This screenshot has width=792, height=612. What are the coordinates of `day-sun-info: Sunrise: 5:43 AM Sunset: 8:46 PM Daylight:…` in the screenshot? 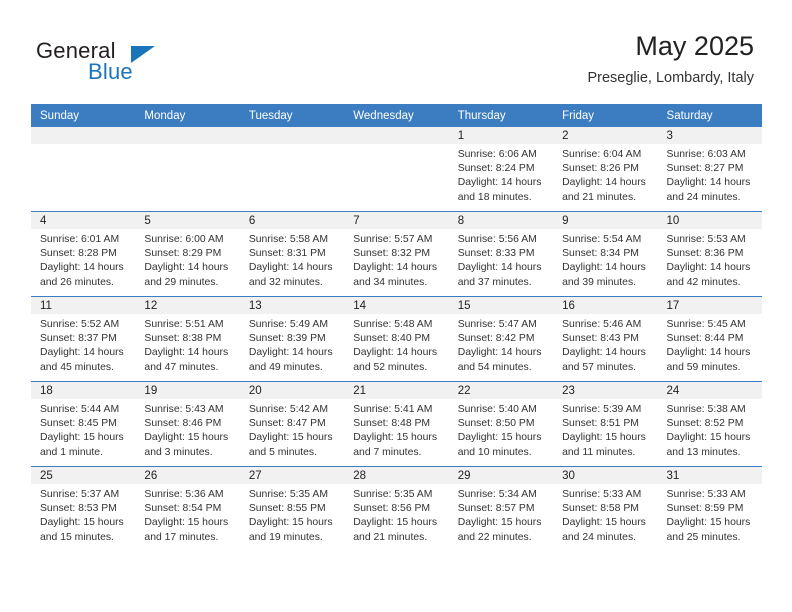 It's located at (187, 429).